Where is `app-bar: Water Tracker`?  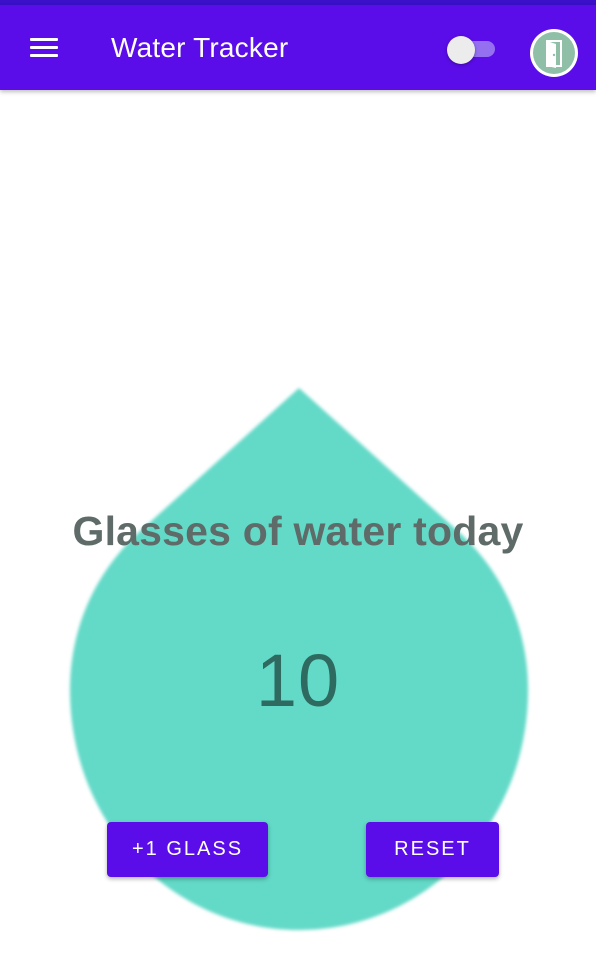
app-bar: Water Tracker is located at coordinates (298, 47).